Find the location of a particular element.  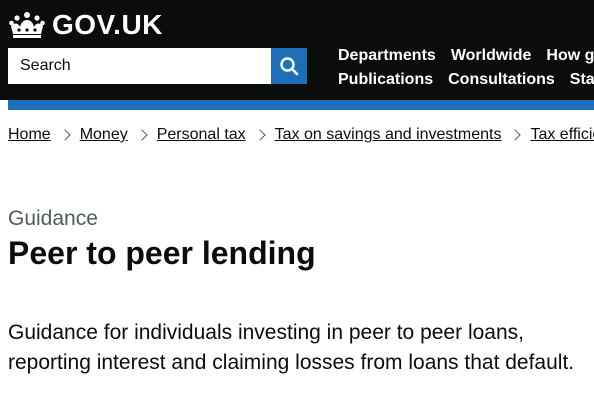

nav-link-consultations: Consultations is located at coordinates (501, 80).